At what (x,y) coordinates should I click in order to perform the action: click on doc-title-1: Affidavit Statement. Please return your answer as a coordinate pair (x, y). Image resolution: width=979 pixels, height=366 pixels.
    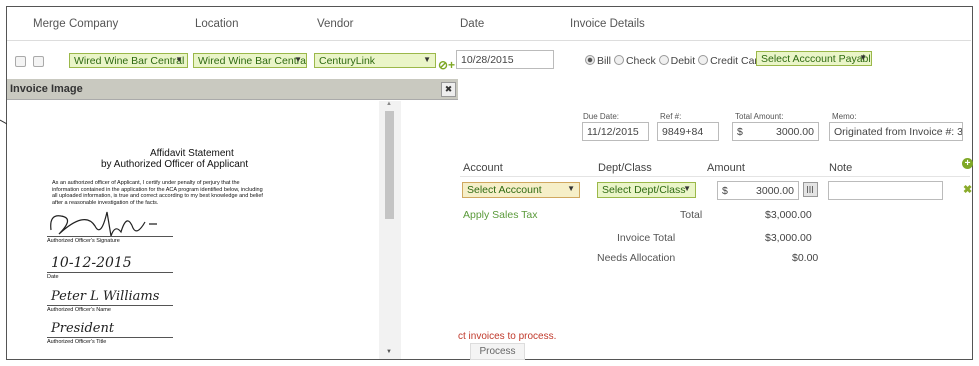
    Looking at the image, I should click on (192, 153).